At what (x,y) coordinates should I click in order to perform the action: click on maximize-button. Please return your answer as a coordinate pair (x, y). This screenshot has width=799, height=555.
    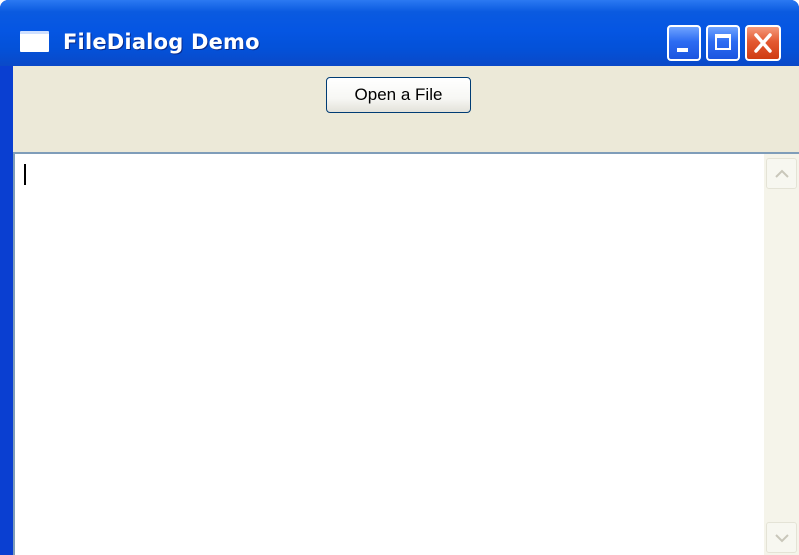
    Looking at the image, I should click on (723, 43).